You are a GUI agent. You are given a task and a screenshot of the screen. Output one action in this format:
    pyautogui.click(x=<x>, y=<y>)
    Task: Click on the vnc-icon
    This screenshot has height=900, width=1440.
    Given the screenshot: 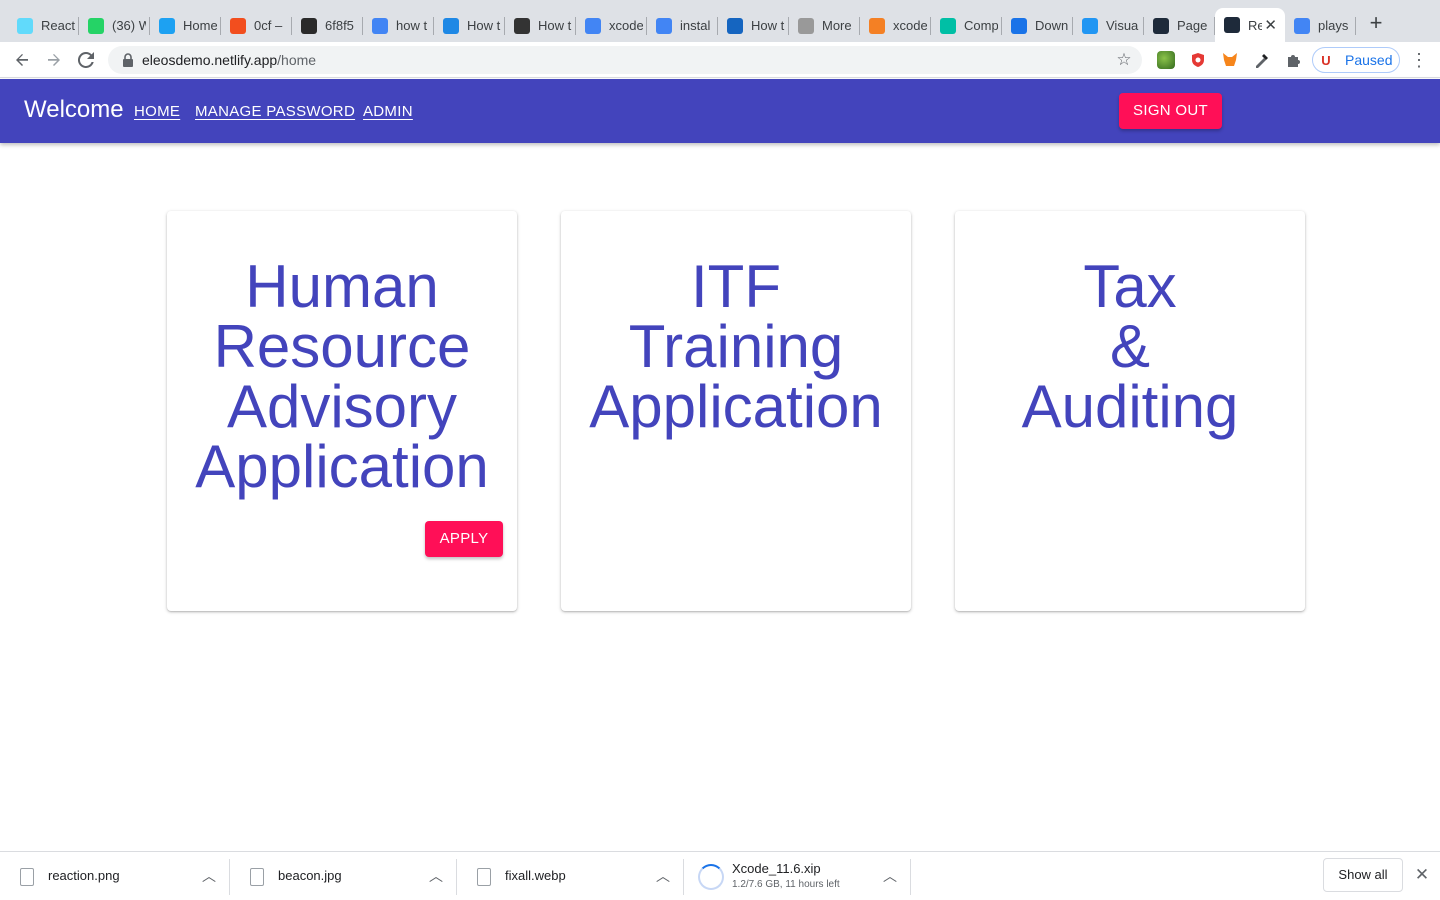 What is the action you would take?
    pyautogui.click(x=309, y=25)
    